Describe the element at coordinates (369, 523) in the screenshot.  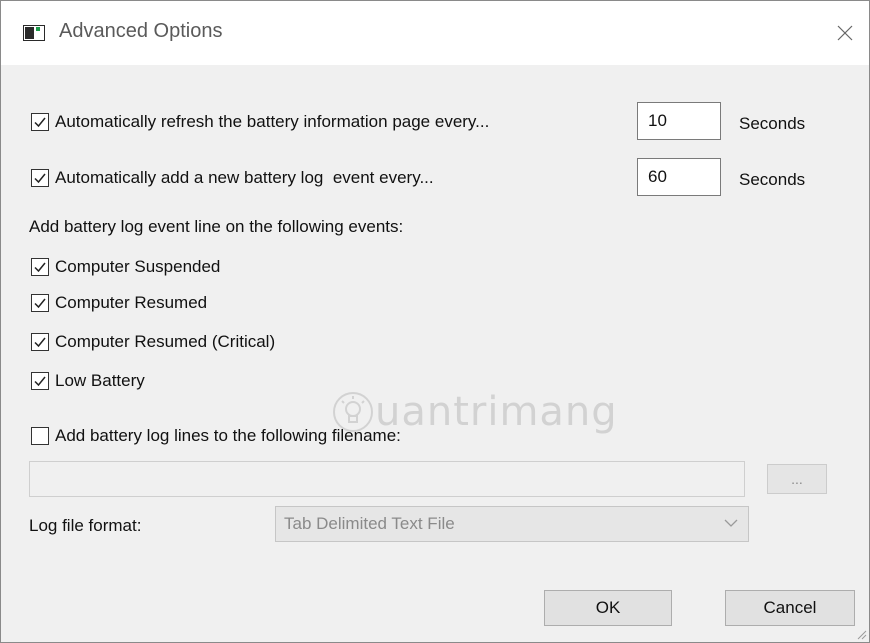
I see `log-format-selected-value: Tab Delimited Text File` at that location.